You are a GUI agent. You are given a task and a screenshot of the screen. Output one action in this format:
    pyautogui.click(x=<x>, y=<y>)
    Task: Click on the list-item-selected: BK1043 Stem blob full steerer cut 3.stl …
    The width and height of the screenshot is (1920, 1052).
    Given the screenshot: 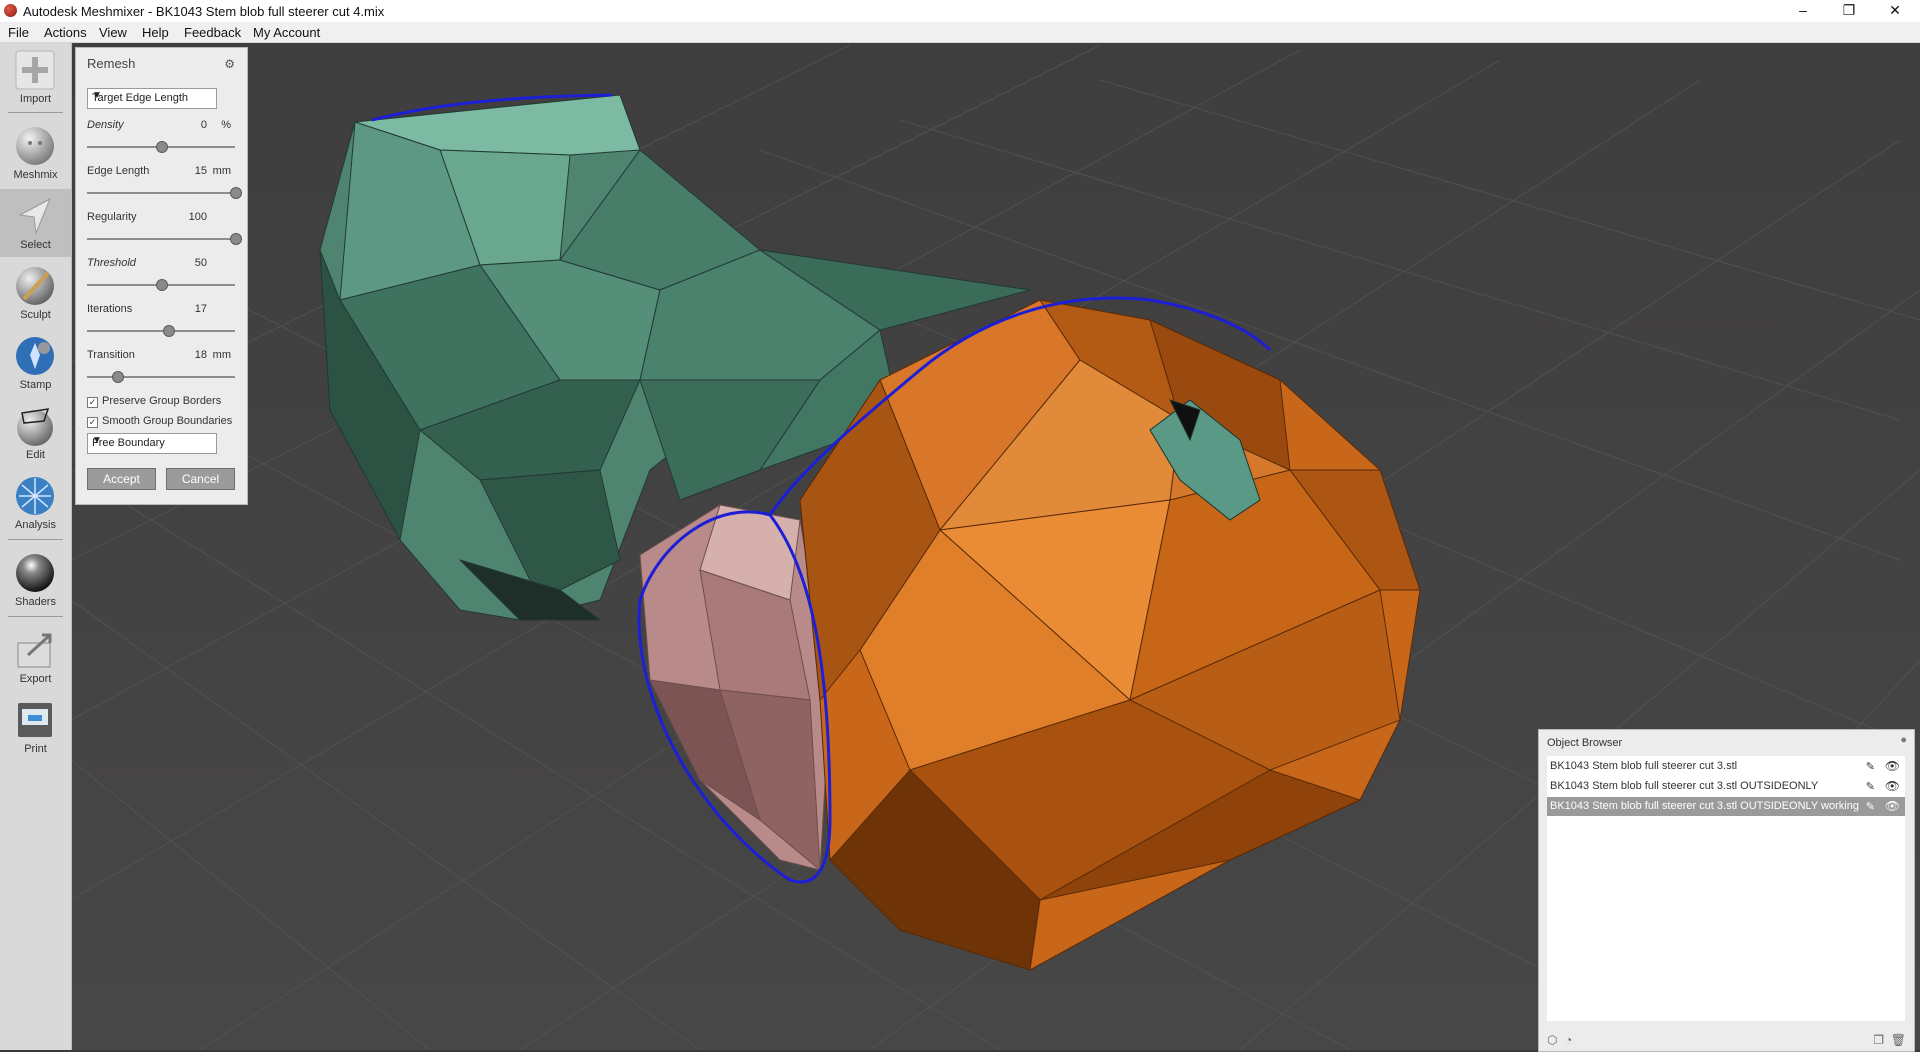 What is the action you would take?
    pyautogui.click(x=1726, y=806)
    